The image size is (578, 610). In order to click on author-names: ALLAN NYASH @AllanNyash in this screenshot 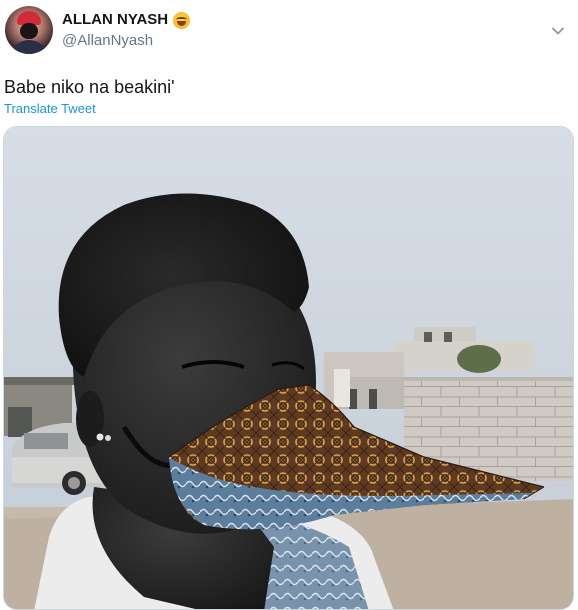, I will do `click(126, 30)`.